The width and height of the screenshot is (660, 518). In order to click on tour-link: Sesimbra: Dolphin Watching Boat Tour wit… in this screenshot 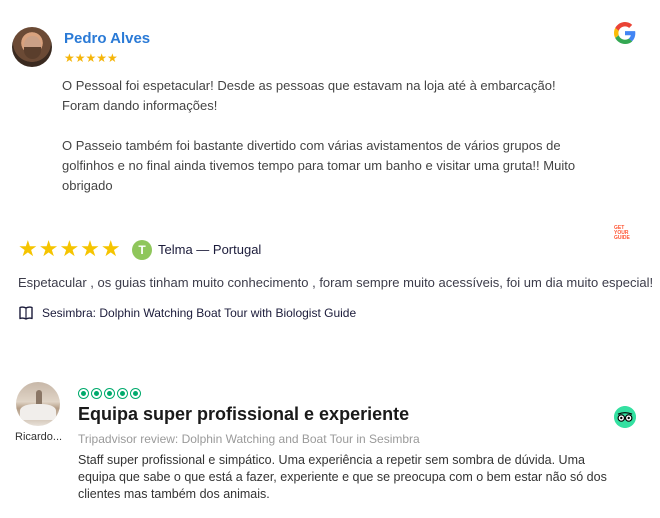, I will do `click(187, 313)`.